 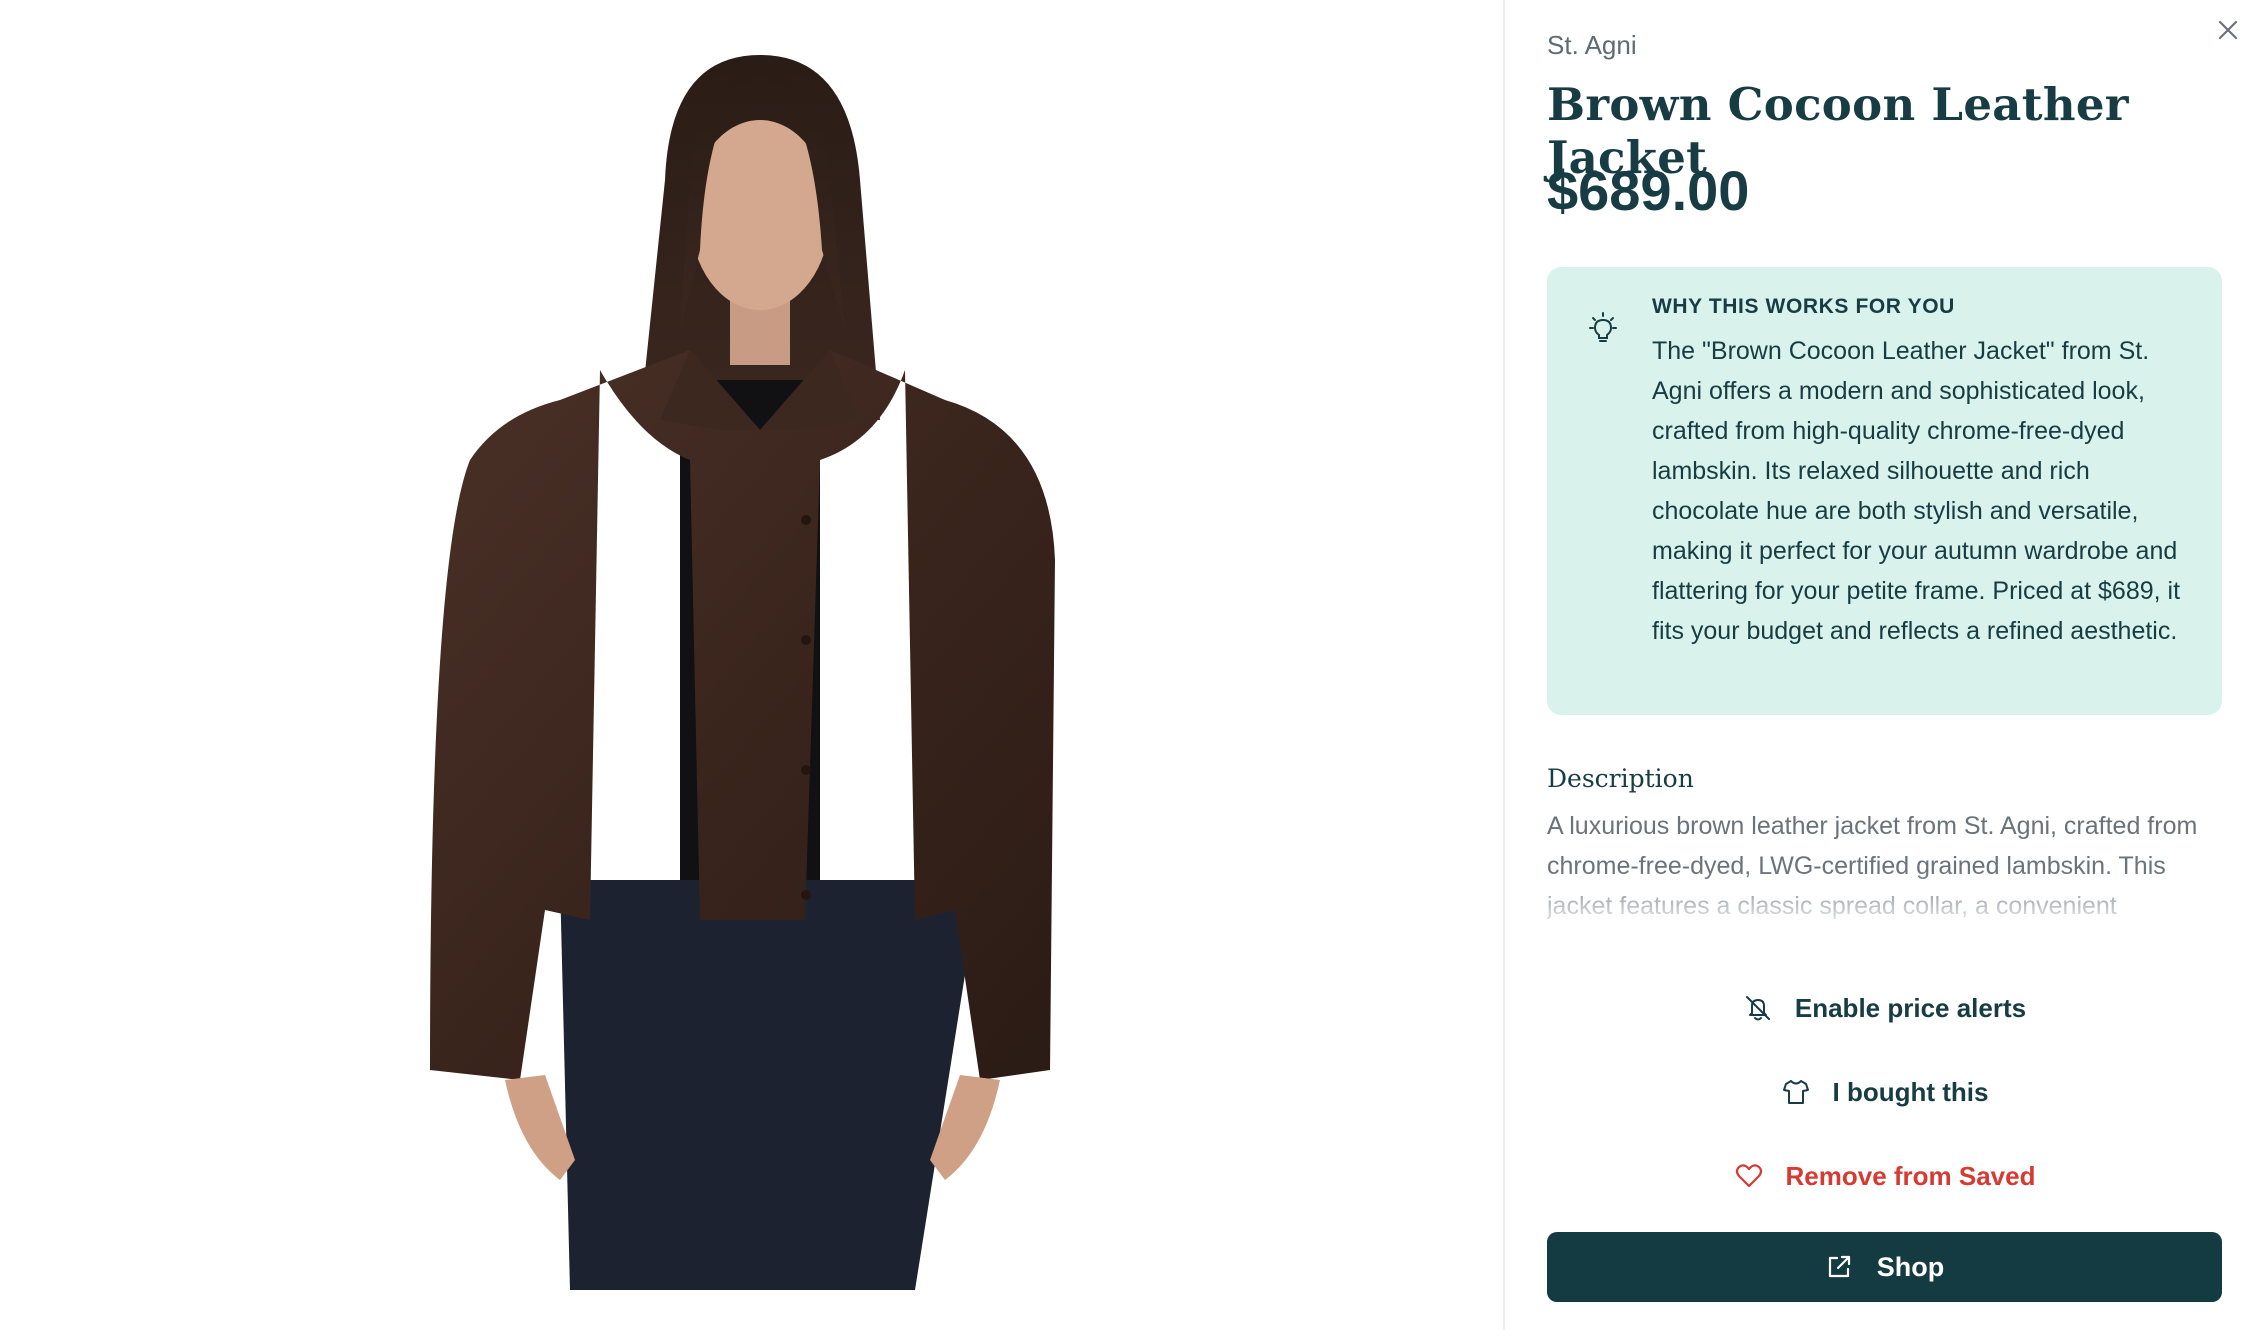 I want to click on lightbulb-icon, so click(x=1603, y=327).